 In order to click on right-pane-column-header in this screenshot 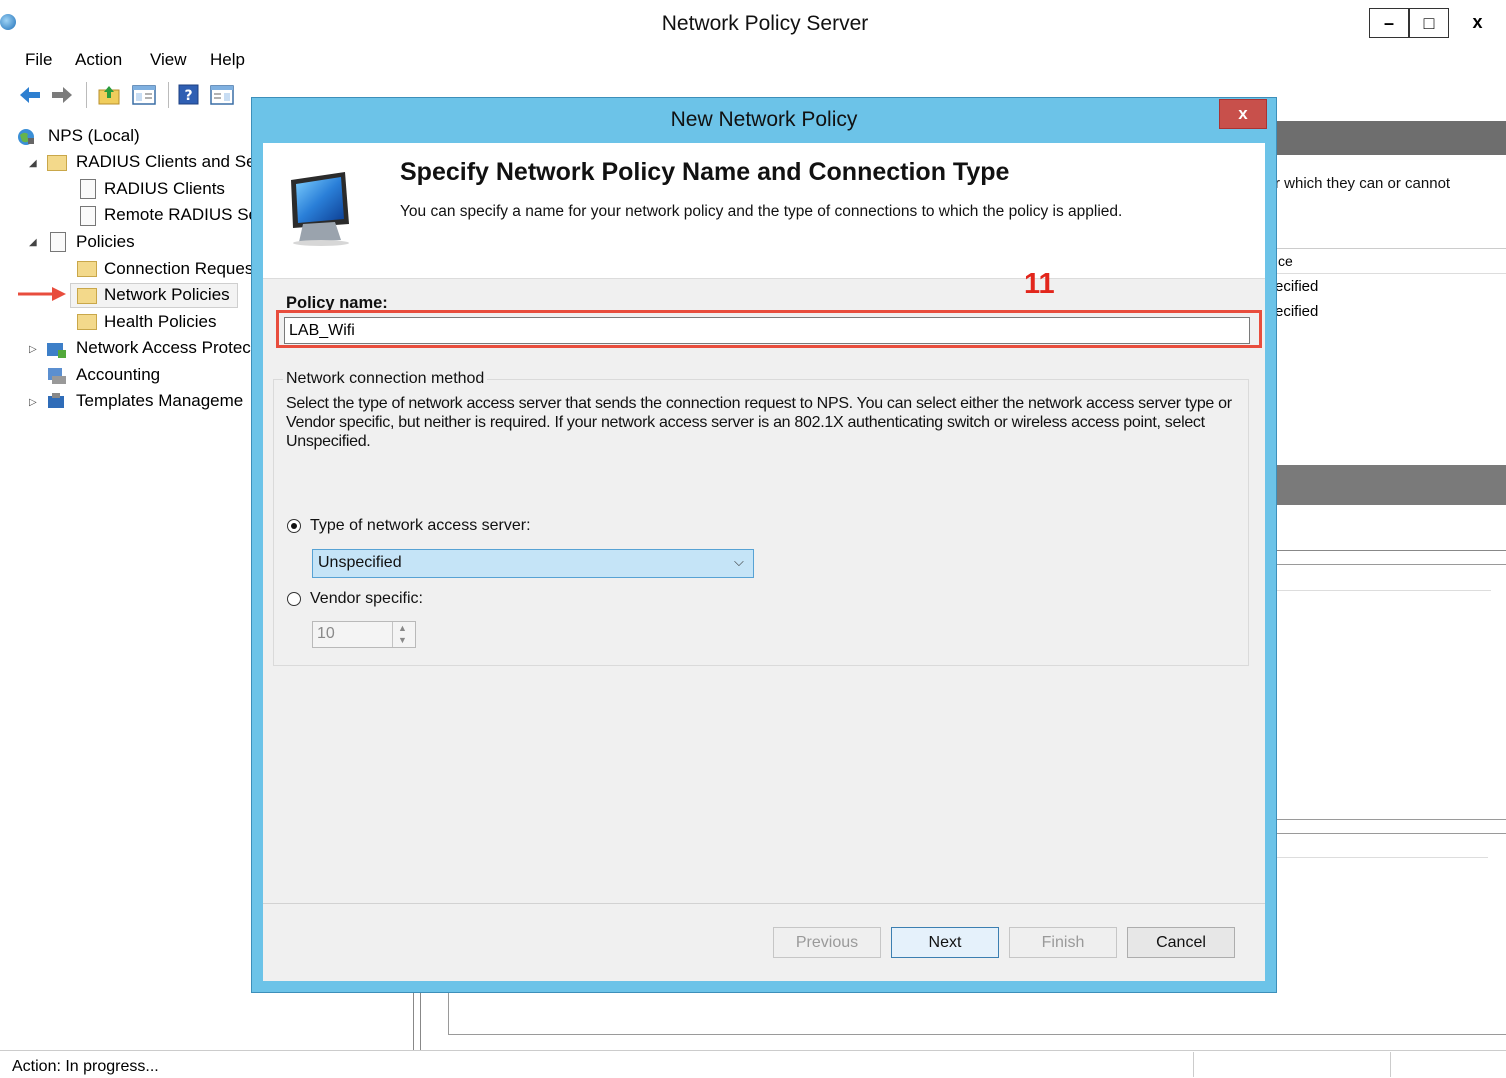, I will do `click(1390, 261)`.